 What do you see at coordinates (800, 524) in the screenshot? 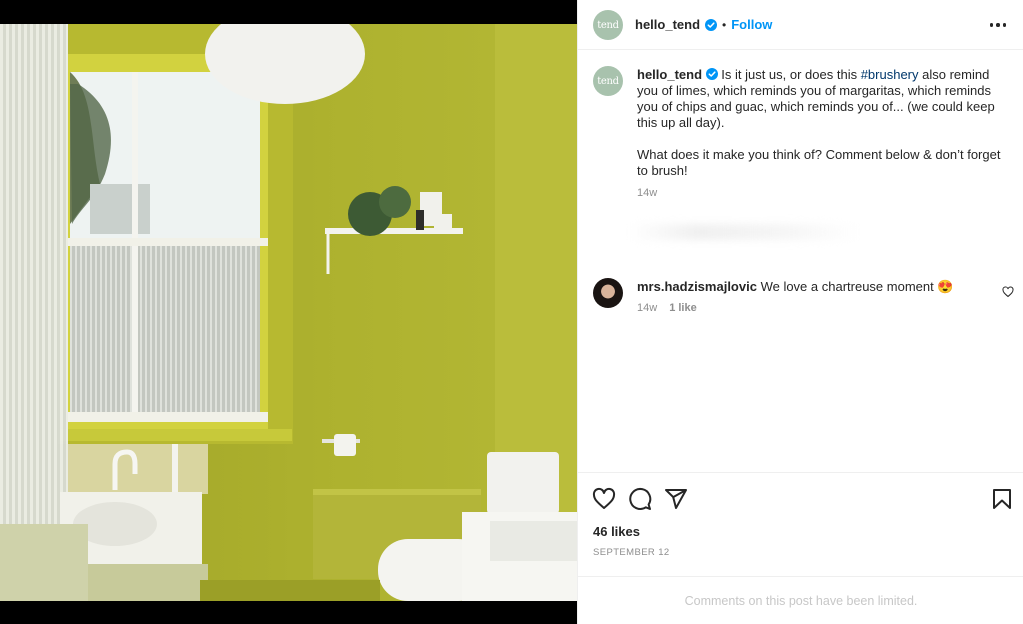
I see `post-actions: 46 likes SEPTEMBER 12` at bounding box center [800, 524].